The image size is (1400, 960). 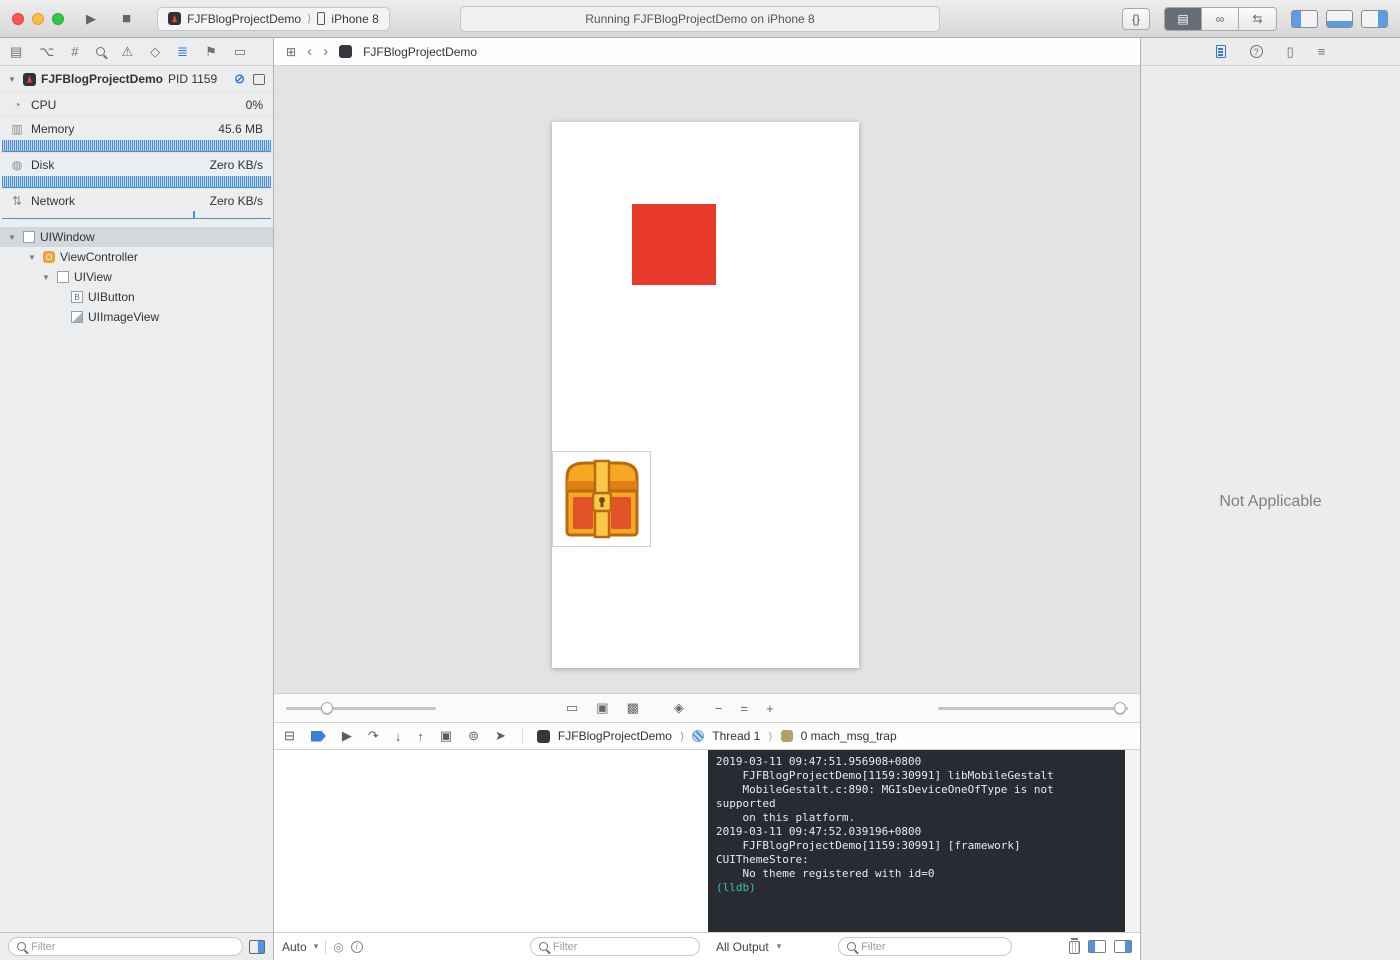 What do you see at coordinates (294, 947) in the screenshot?
I see `variables-scope-dropdown: Auto` at bounding box center [294, 947].